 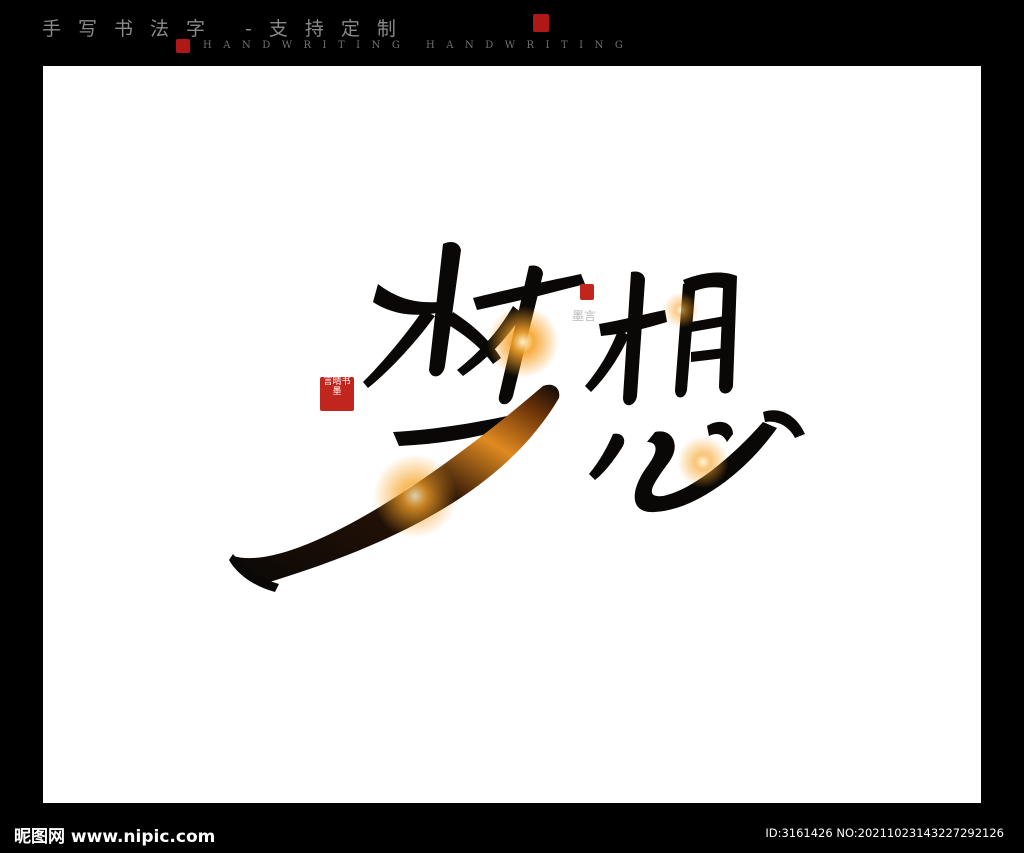 I want to click on glow-right, so click(x=703, y=462).